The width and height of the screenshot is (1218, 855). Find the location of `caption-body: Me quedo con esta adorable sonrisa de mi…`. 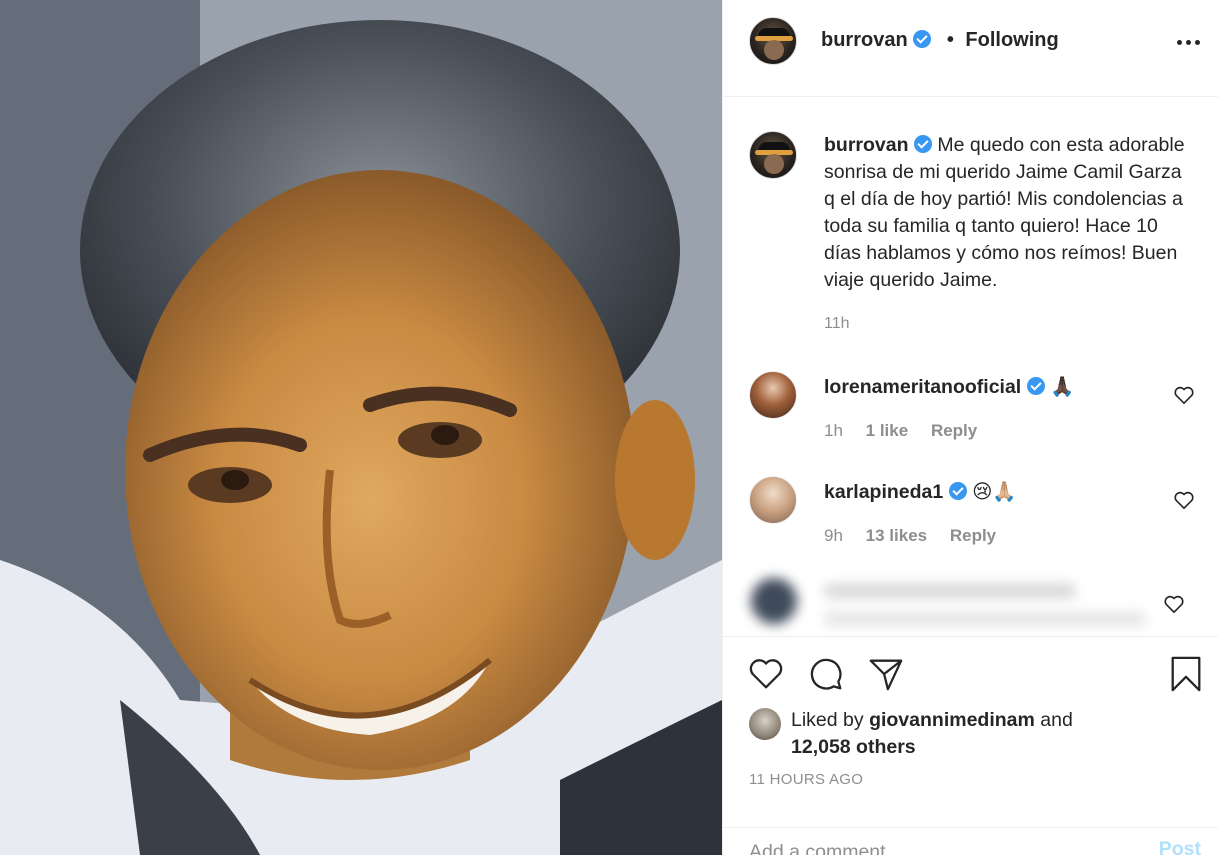

caption-body: Me quedo con esta adorable sonrisa de mi… is located at coordinates (1004, 212).